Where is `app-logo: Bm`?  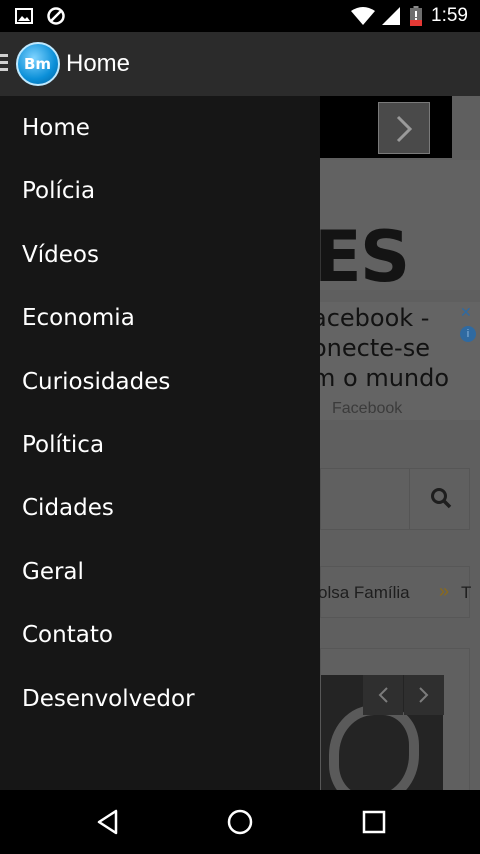
app-logo: Bm is located at coordinates (38, 64).